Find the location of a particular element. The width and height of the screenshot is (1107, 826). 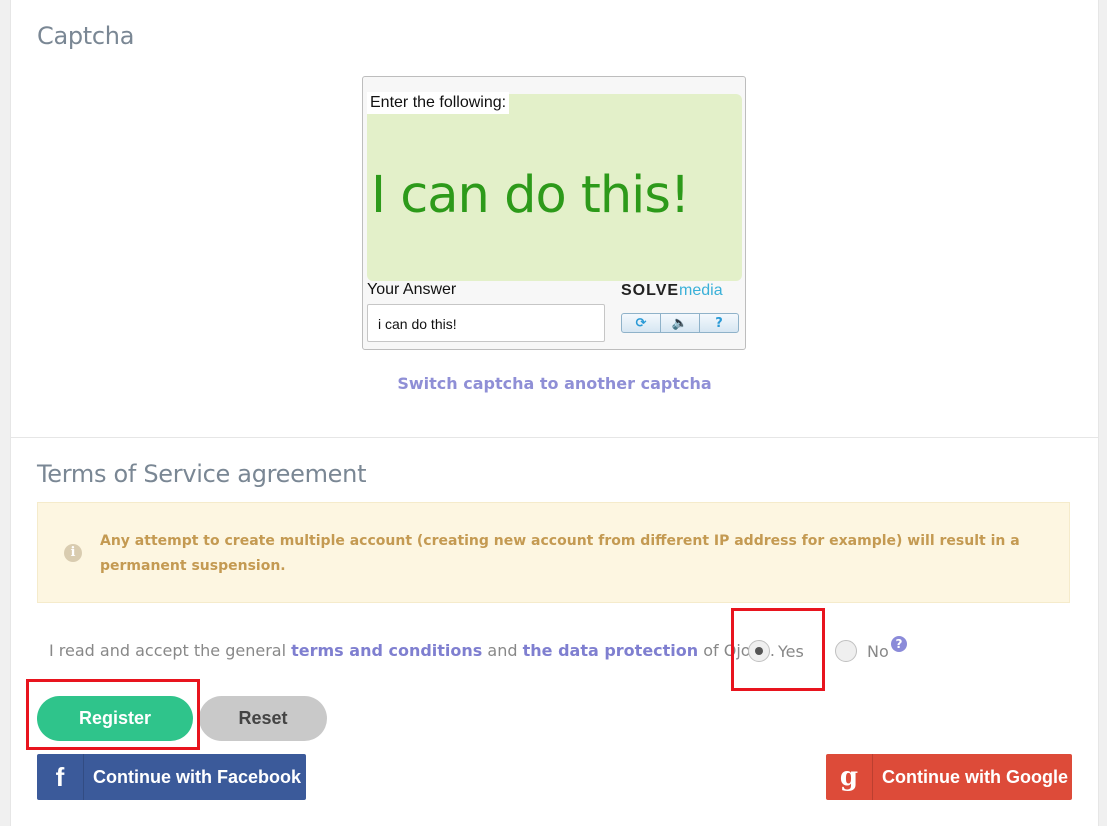

google-button-label: Continue with Google is located at coordinates (975, 776).